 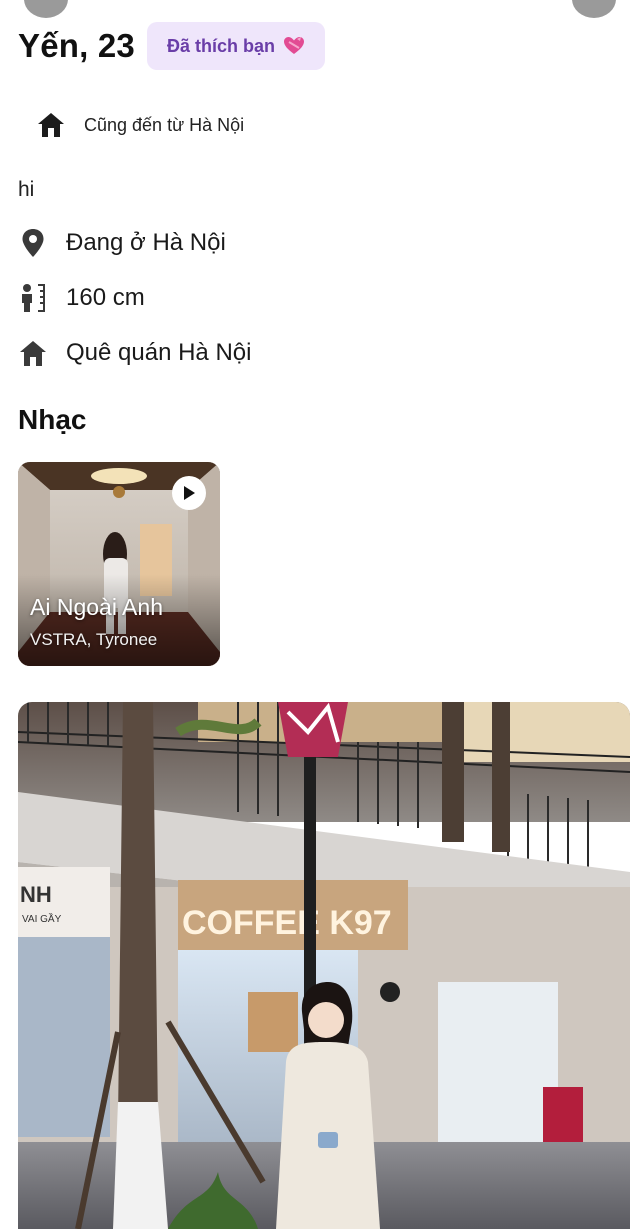 I want to click on hometown-label: Quê quán Hà Nội, so click(x=159, y=352).